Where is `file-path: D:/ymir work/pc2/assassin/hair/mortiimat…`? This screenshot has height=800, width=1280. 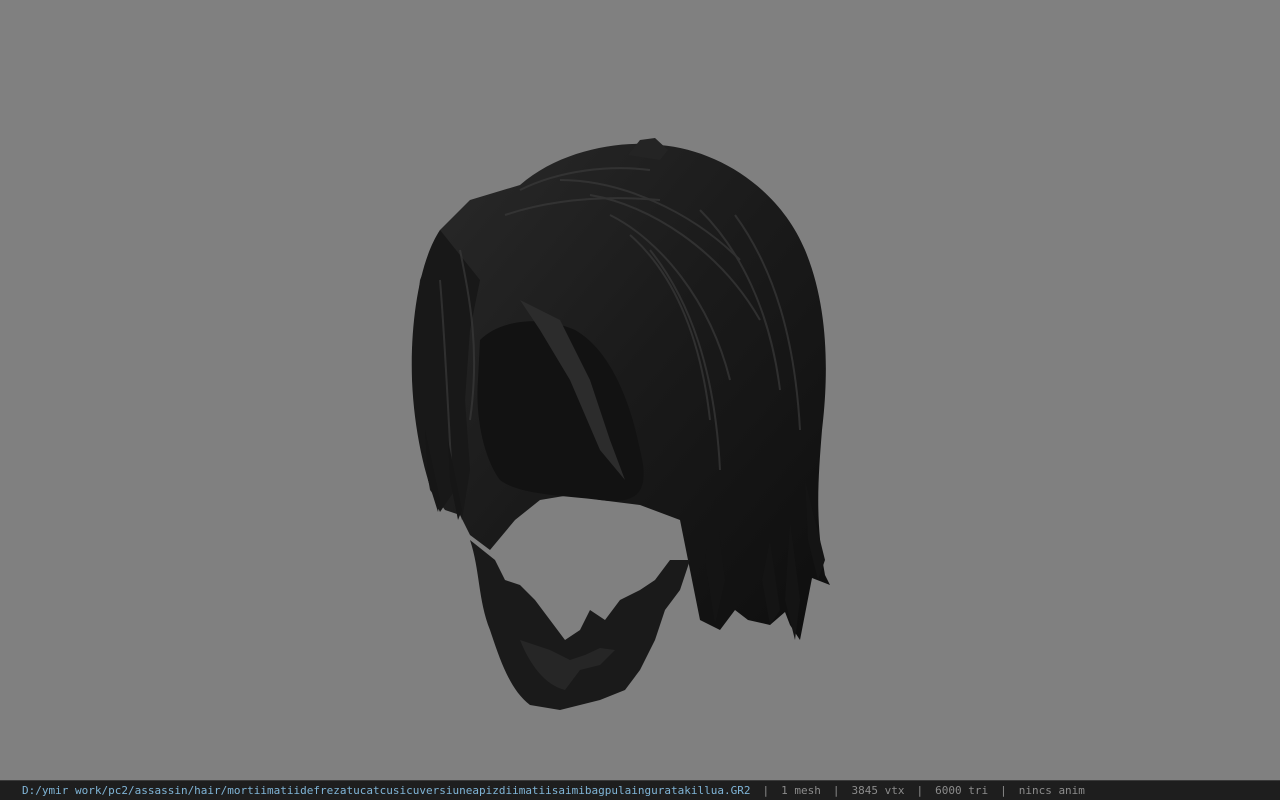
file-path: D:/ymir work/pc2/assassin/hair/mortiimat… is located at coordinates (386, 790).